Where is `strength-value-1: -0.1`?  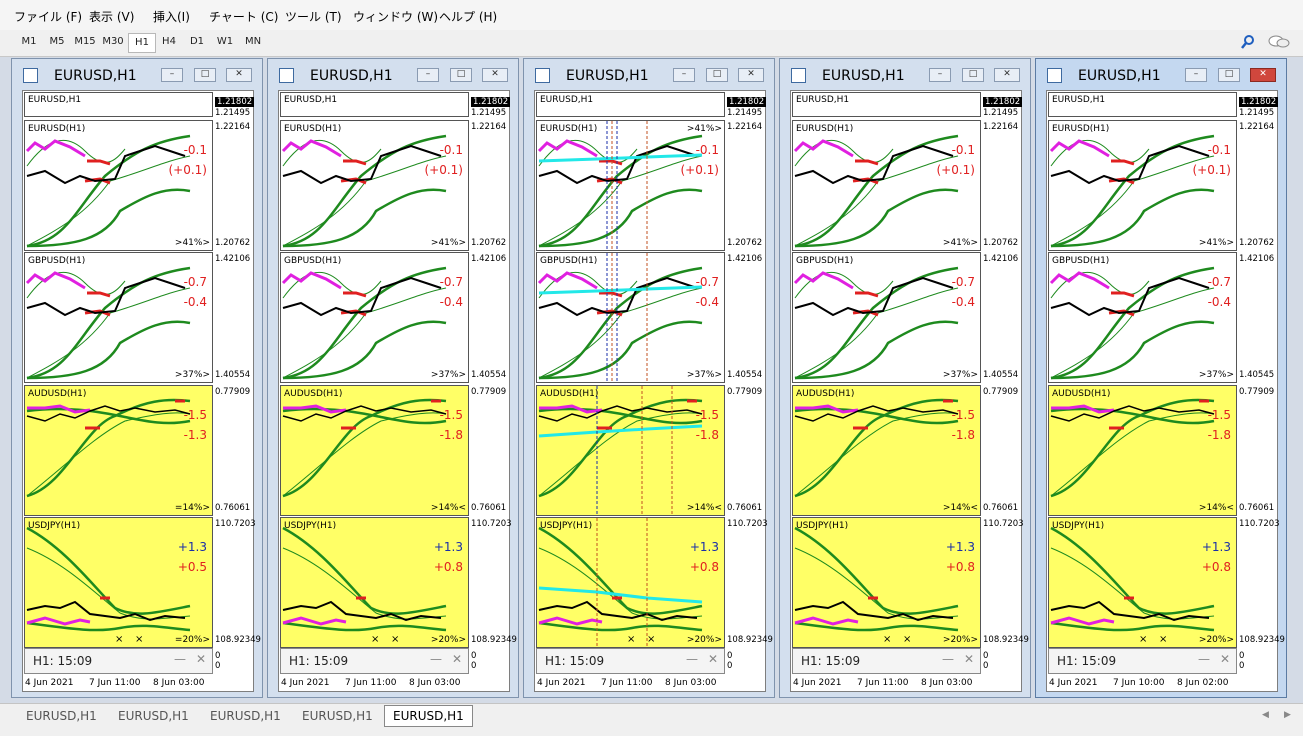
strength-value-1: -0.1 is located at coordinates (195, 150).